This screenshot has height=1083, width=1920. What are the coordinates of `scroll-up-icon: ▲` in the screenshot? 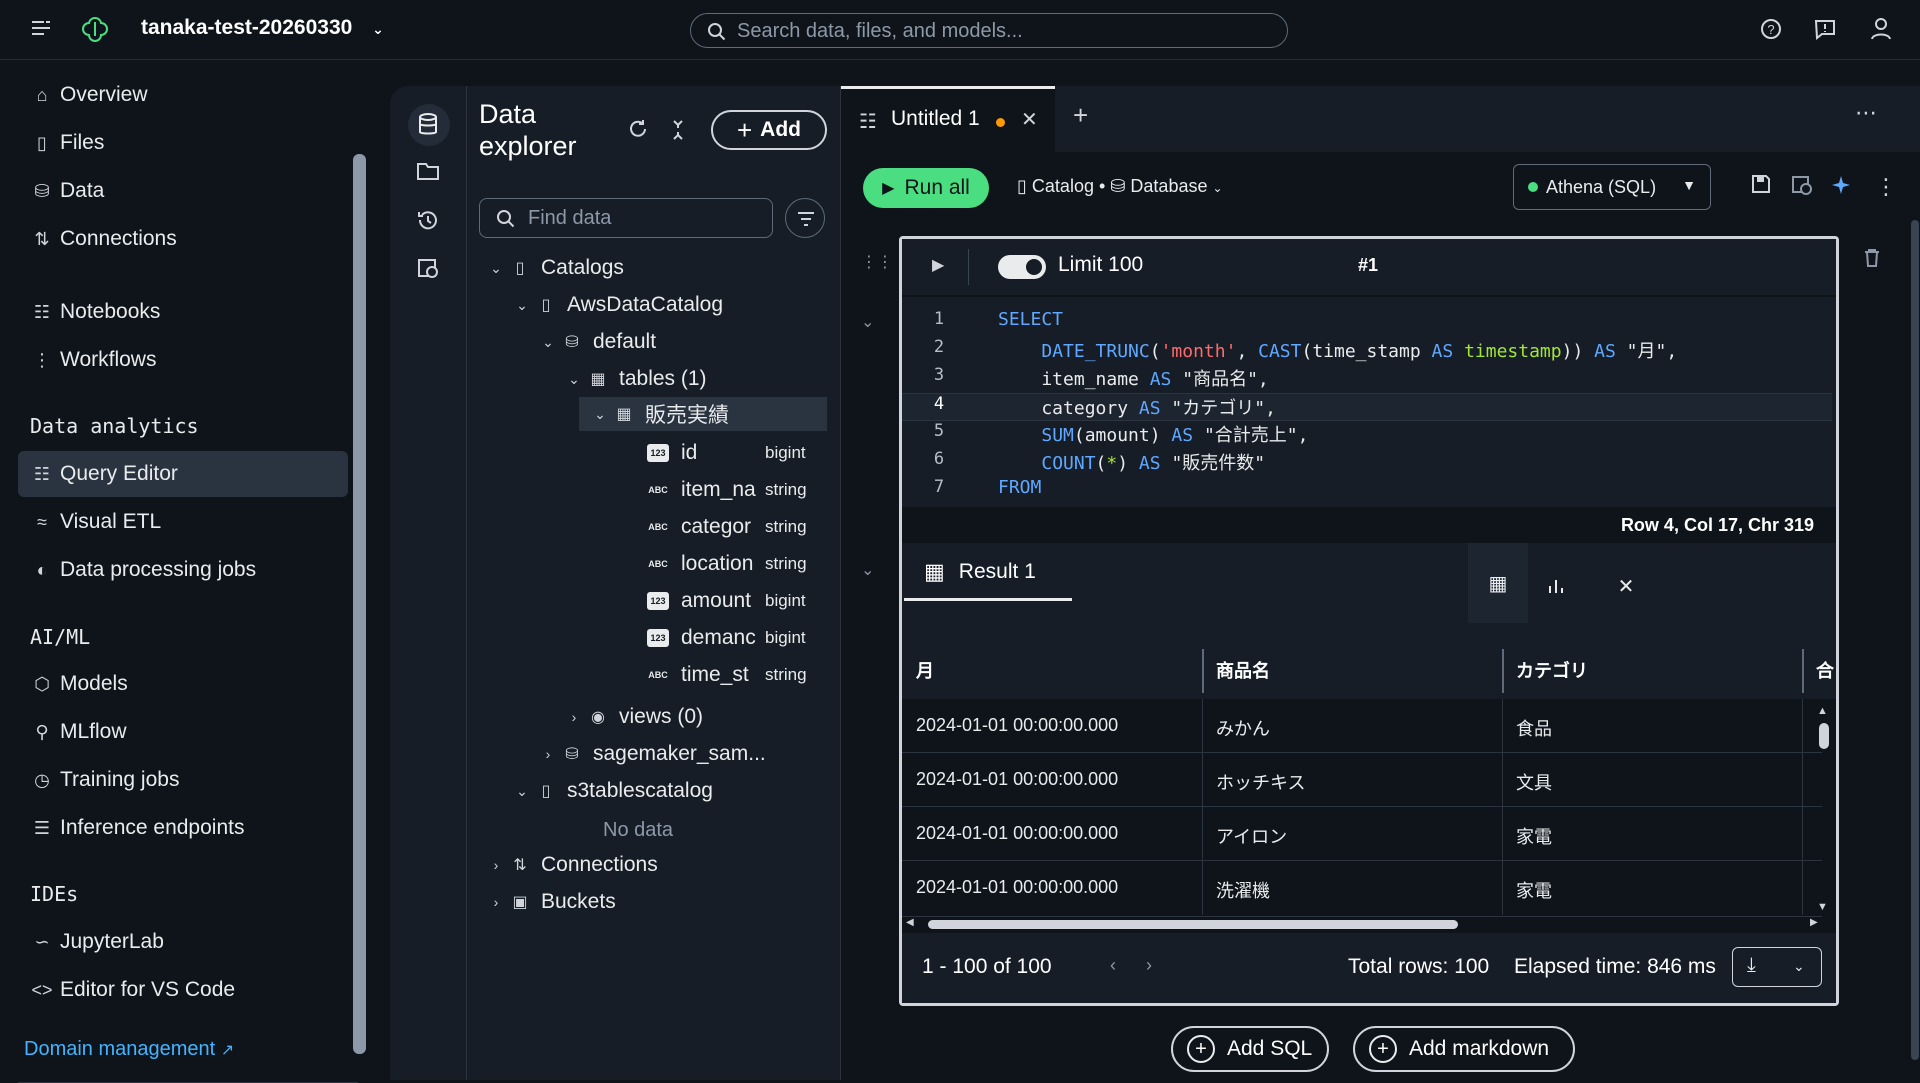 It's located at (1822, 711).